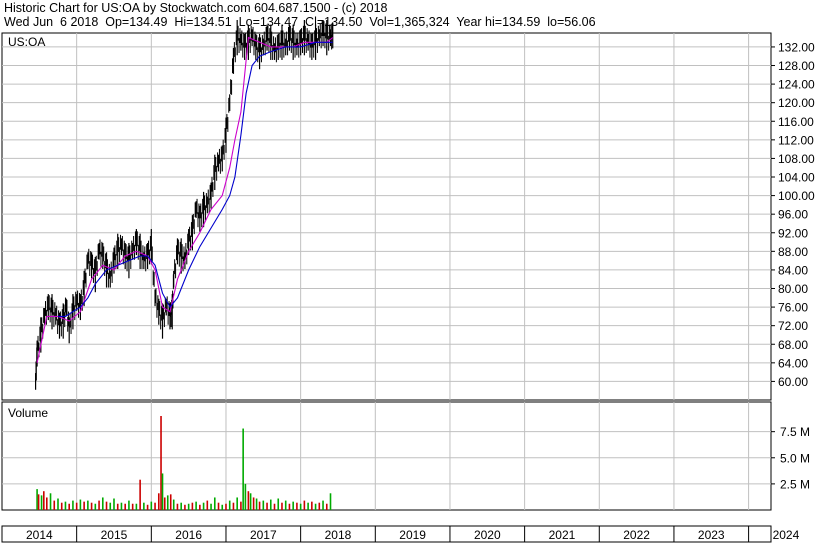 Image resolution: width=830 pixels, height=543 pixels. Describe the element at coordinates (796, 159) in the screenshot. I see `price-y-tick-label: 108.00` at that location.